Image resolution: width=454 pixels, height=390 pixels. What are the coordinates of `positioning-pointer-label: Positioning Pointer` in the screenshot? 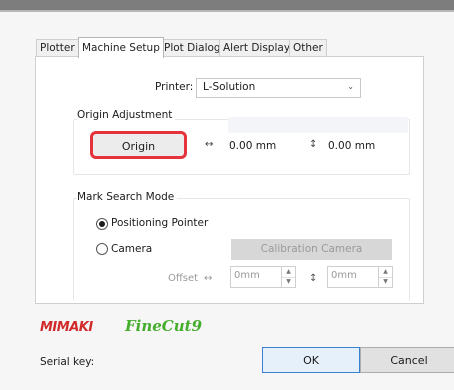 It's located at (160, 223).